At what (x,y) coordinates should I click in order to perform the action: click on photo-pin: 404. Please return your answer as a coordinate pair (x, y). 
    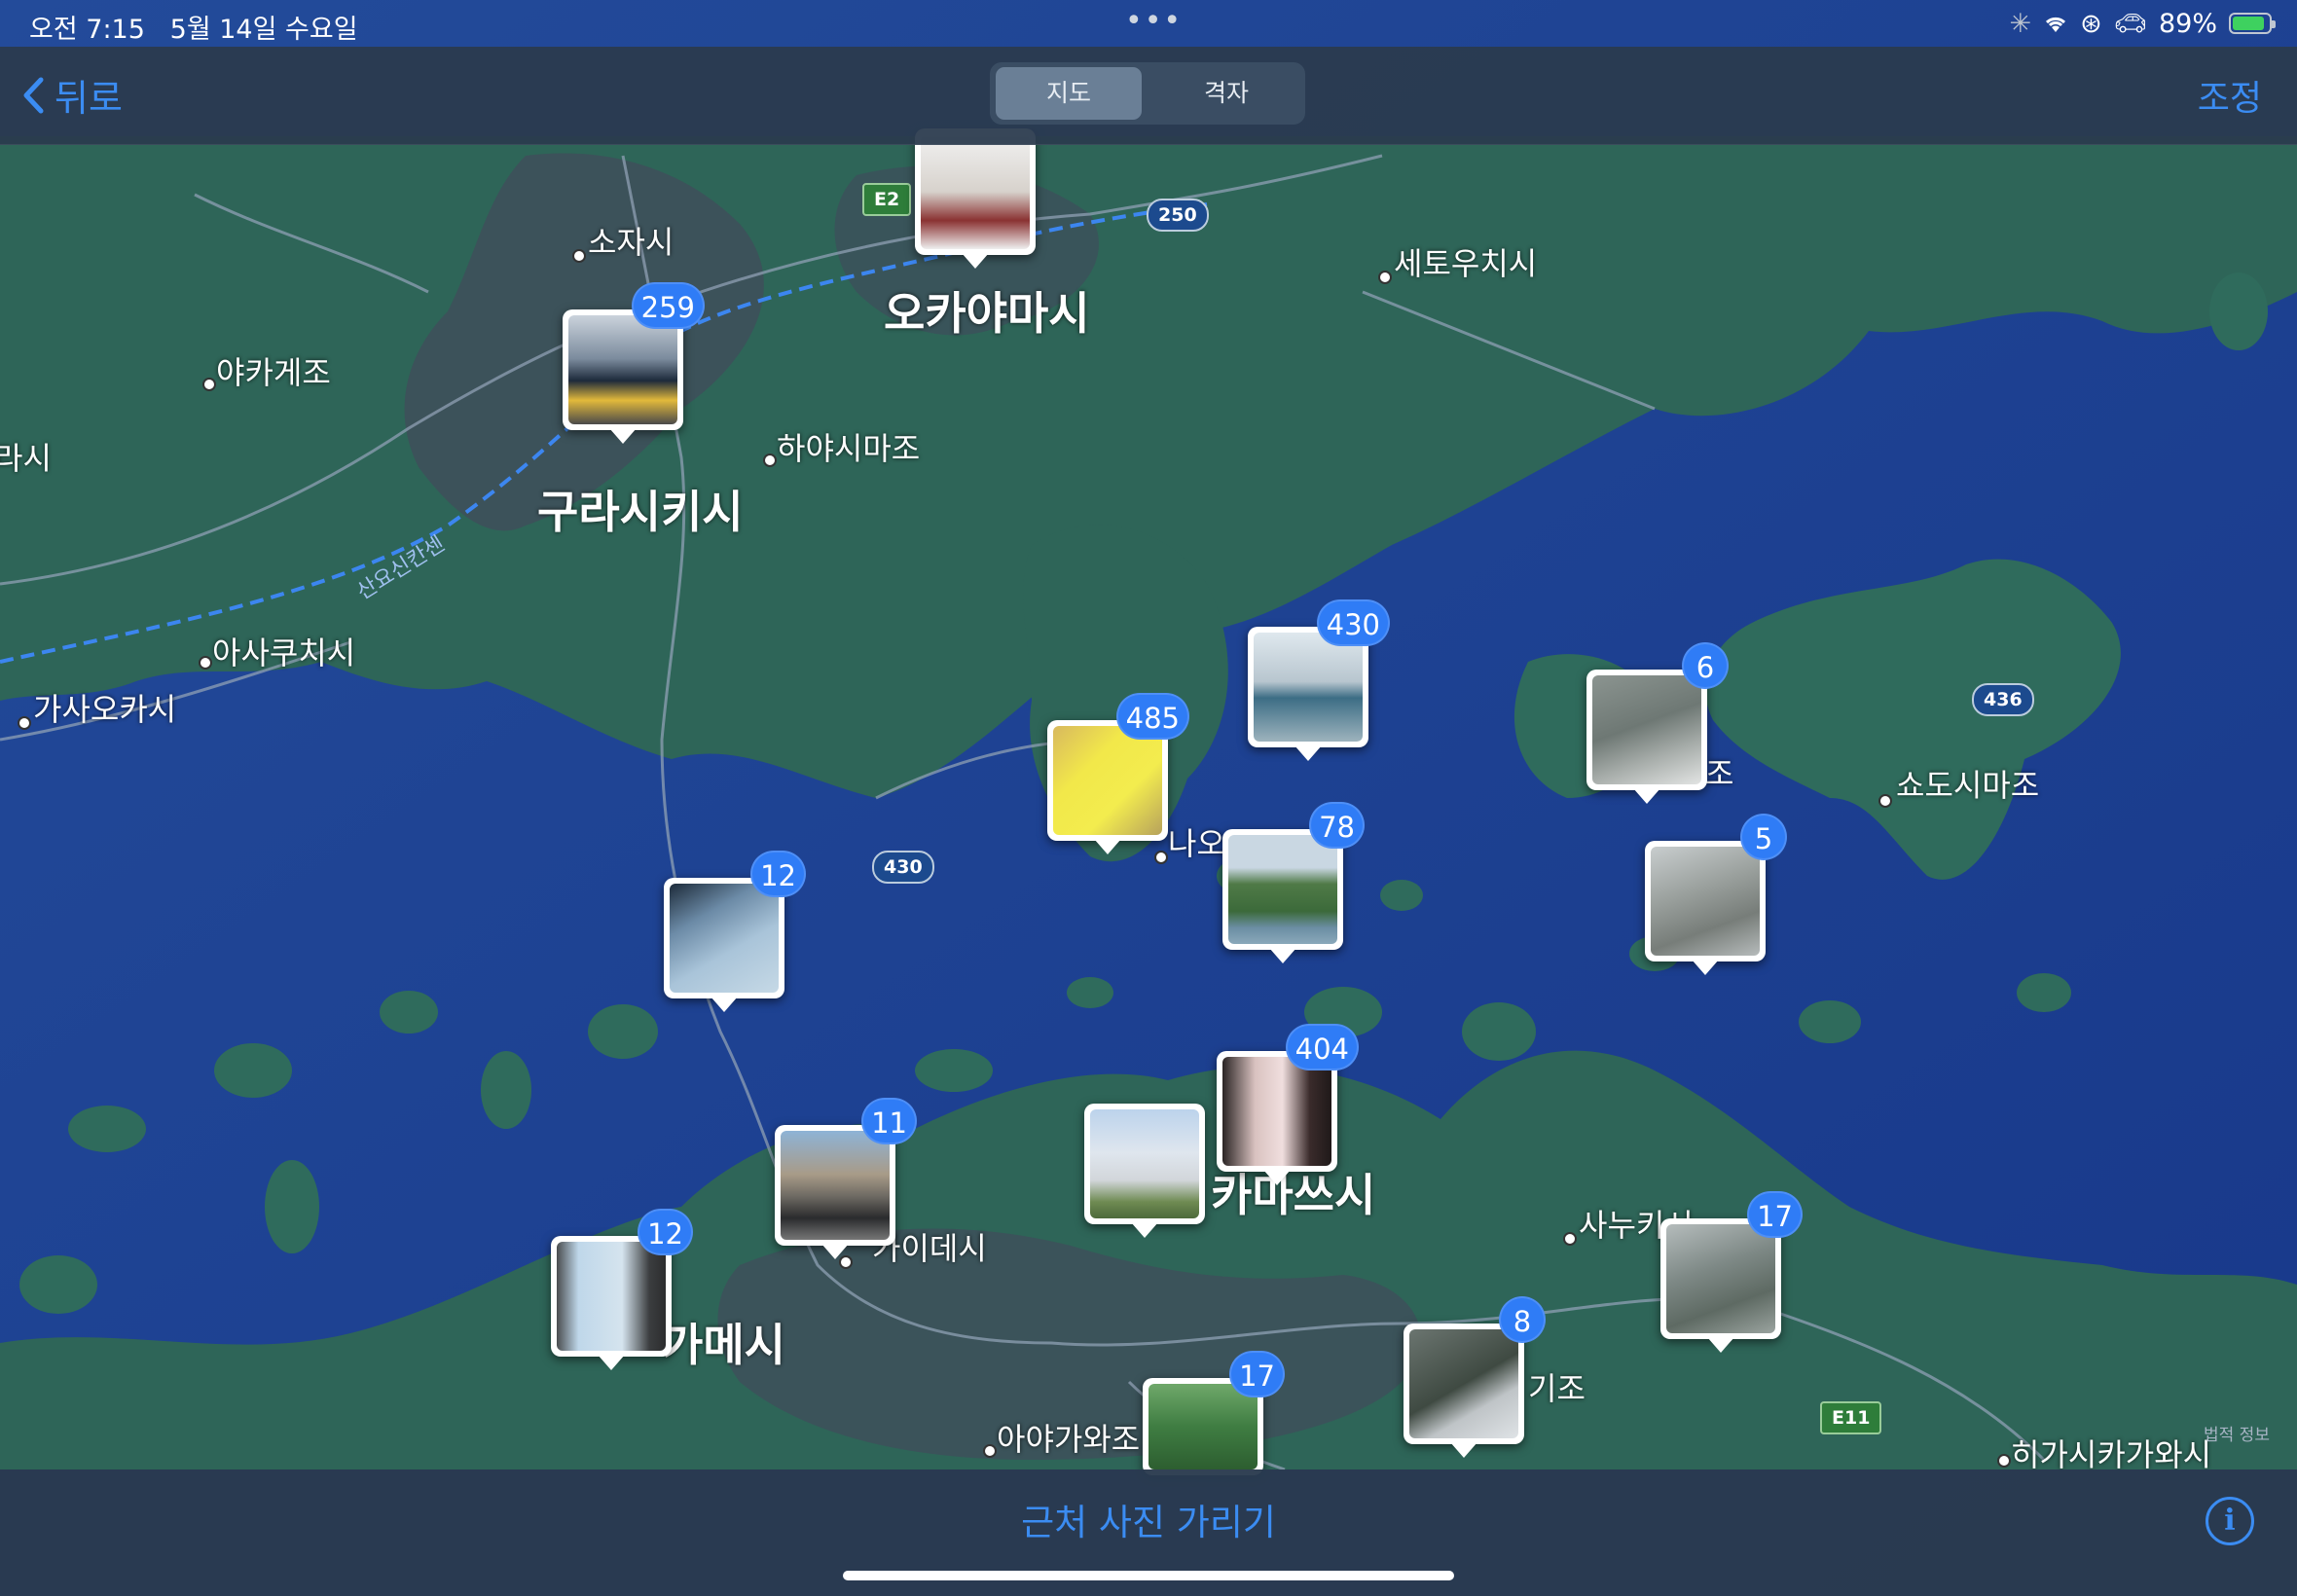
    Looking at the image, I should click on (1288, 1104).